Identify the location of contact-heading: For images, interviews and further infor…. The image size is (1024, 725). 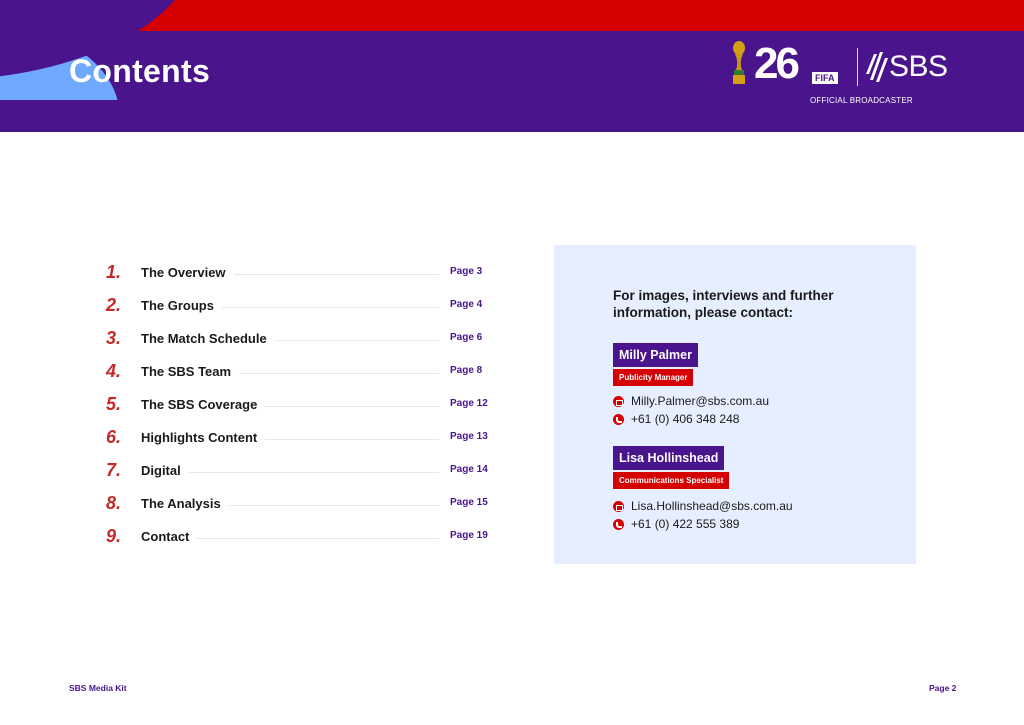
(723, 304).